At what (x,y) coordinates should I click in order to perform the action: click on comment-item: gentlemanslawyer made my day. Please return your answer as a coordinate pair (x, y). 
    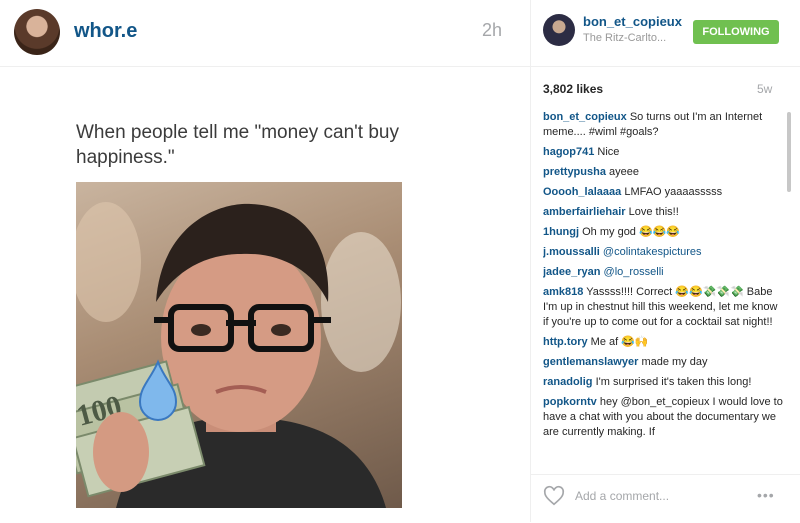
    Looking at the image, I should click on (663, 362).